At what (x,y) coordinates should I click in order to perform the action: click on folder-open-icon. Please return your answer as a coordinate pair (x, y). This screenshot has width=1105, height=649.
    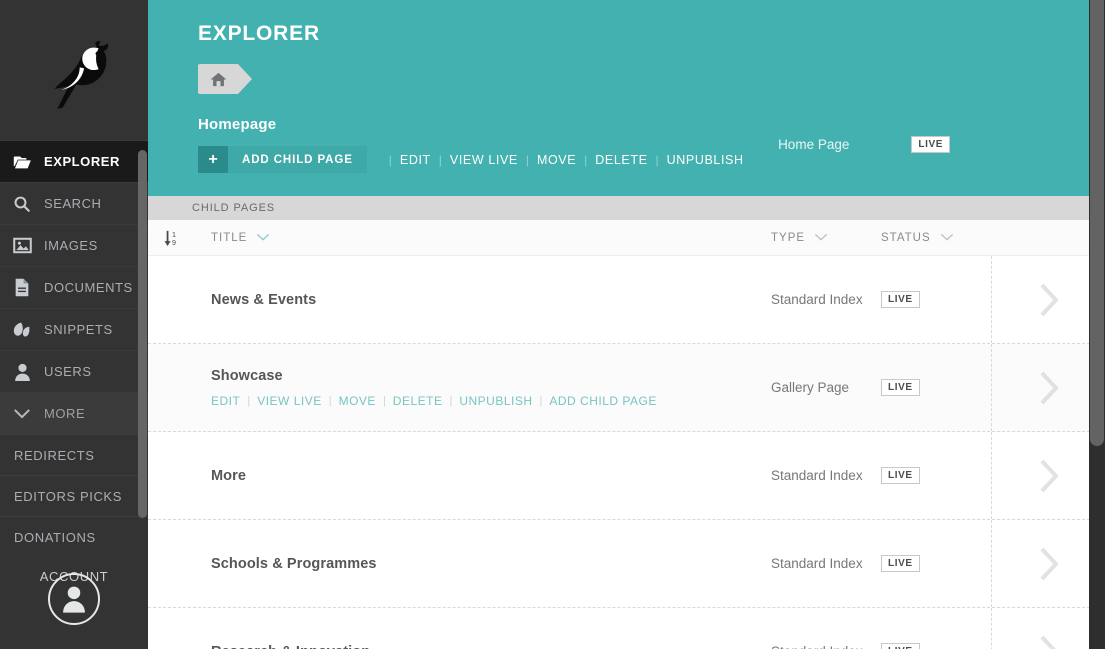
    Looking at the image, I should click on (22, 162).